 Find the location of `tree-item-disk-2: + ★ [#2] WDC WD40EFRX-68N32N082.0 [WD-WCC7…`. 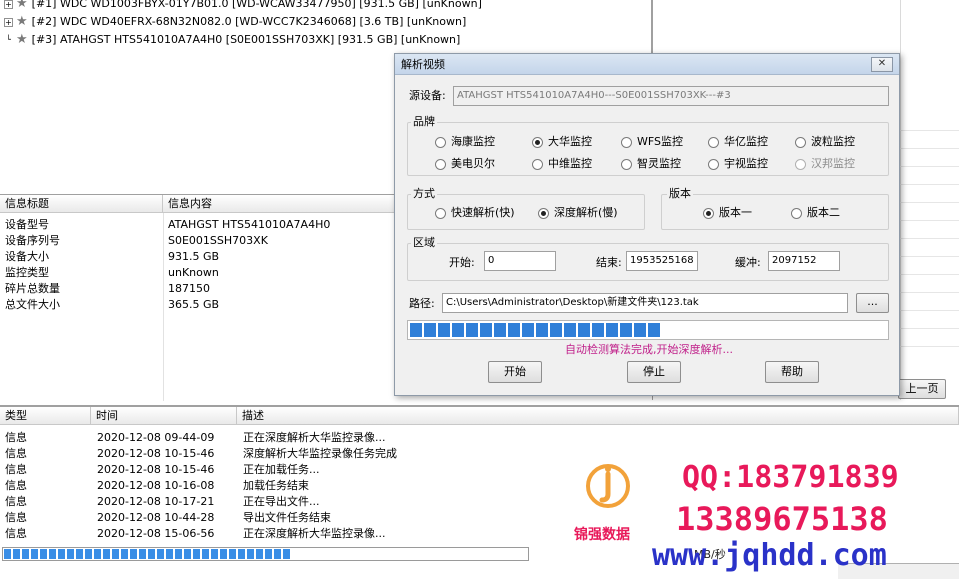

tree-item-disk-2: + ★ [#2] WDC WD40EFRX-68N32N082.0 [WD-WCC7… is located at coordinates (235, 22).